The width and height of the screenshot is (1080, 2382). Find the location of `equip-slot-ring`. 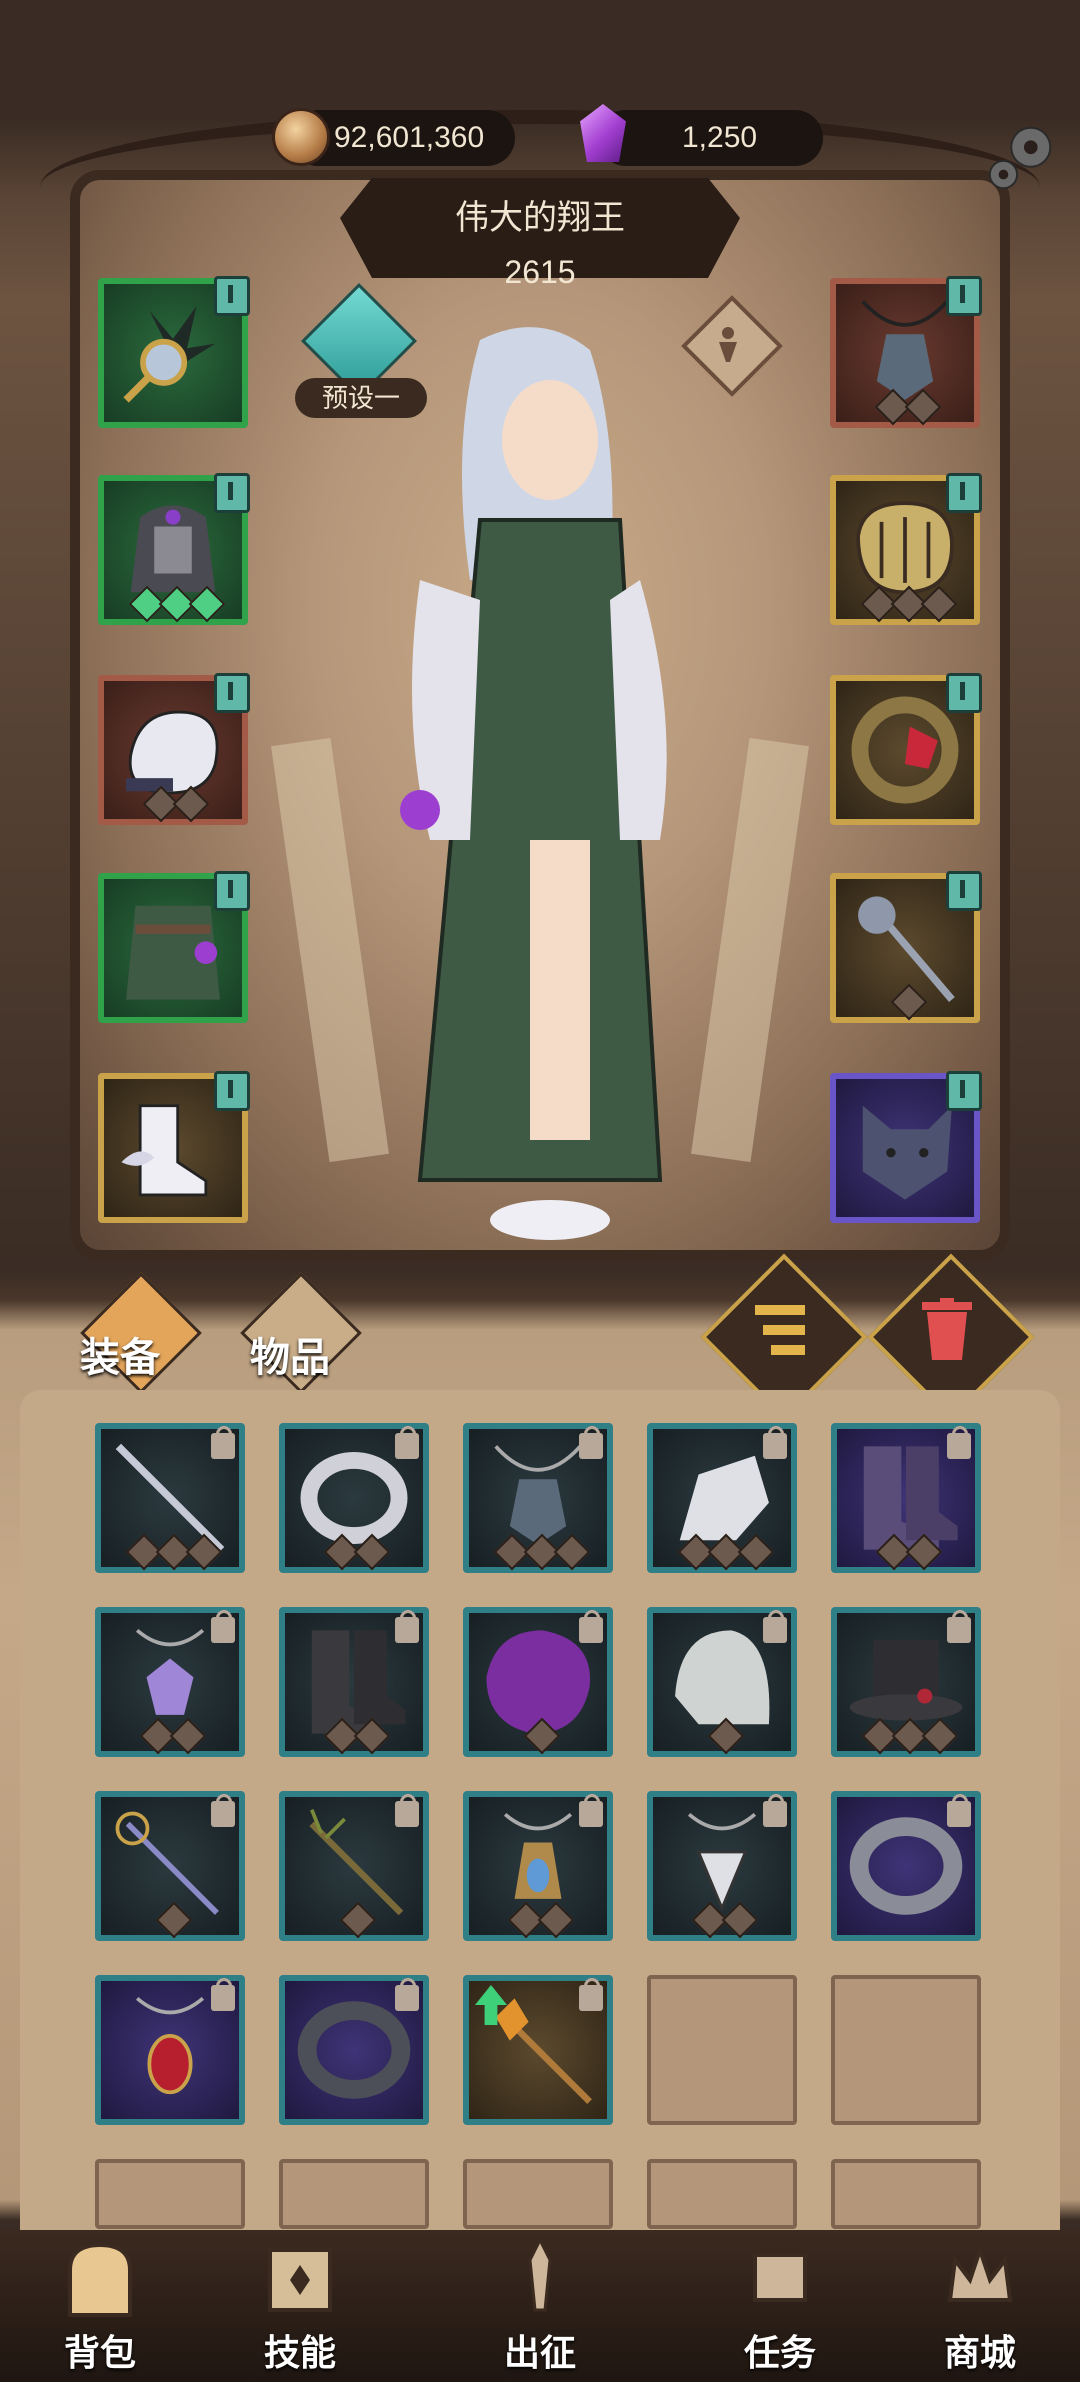

equip-slot-ring is located at coordinates (906, 749).